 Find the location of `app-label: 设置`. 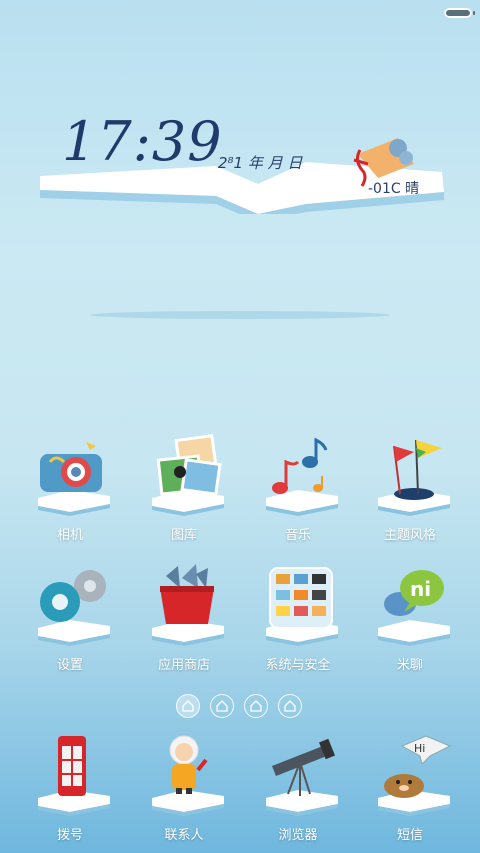

app-label: 设置 is located at coordinates (69, 665).